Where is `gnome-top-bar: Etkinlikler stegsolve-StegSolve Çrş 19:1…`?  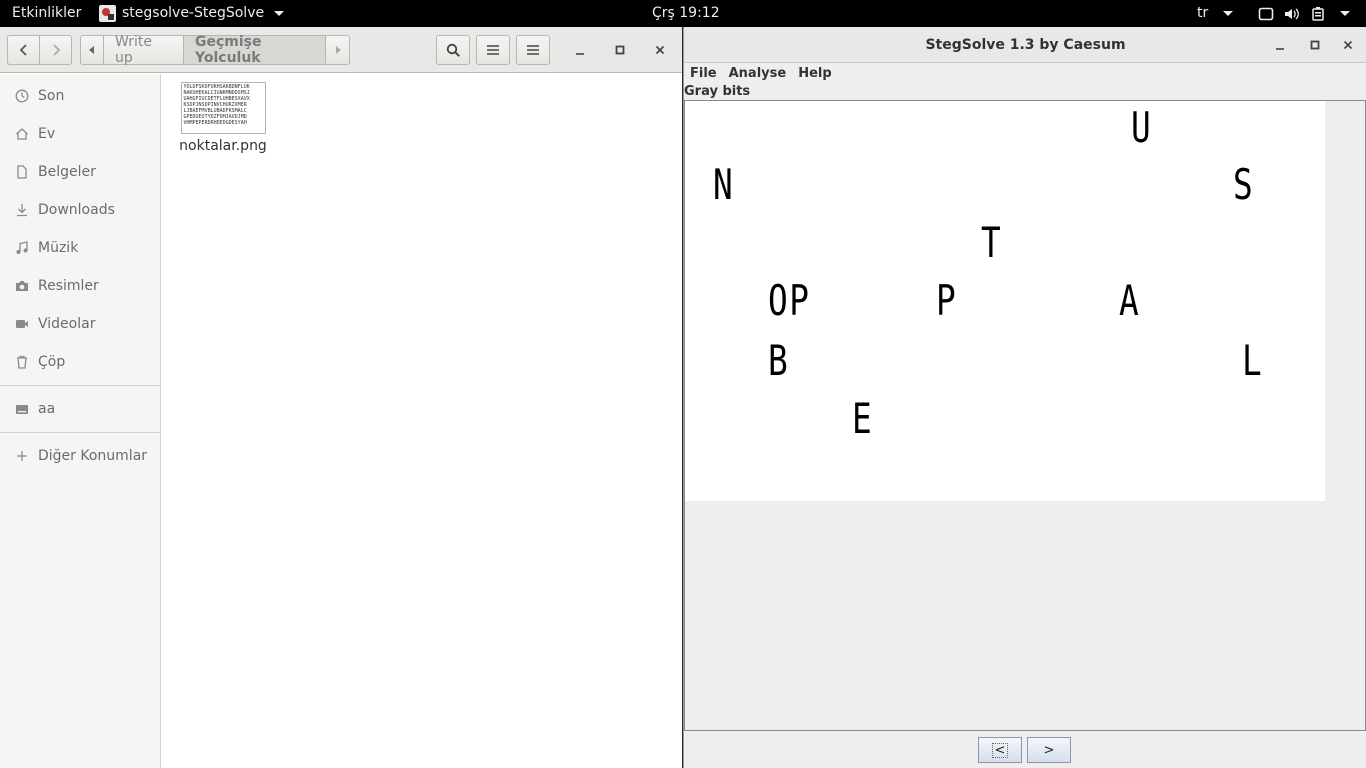 gnome-top-bar: Etkinlikler stegsolve-StegSolve Çrş 19:1… is located at coordinates (683, 13).